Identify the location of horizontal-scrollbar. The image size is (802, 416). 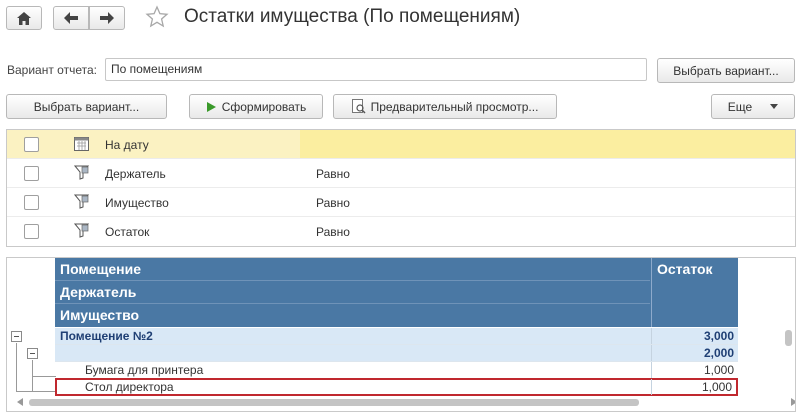
(405, 402).